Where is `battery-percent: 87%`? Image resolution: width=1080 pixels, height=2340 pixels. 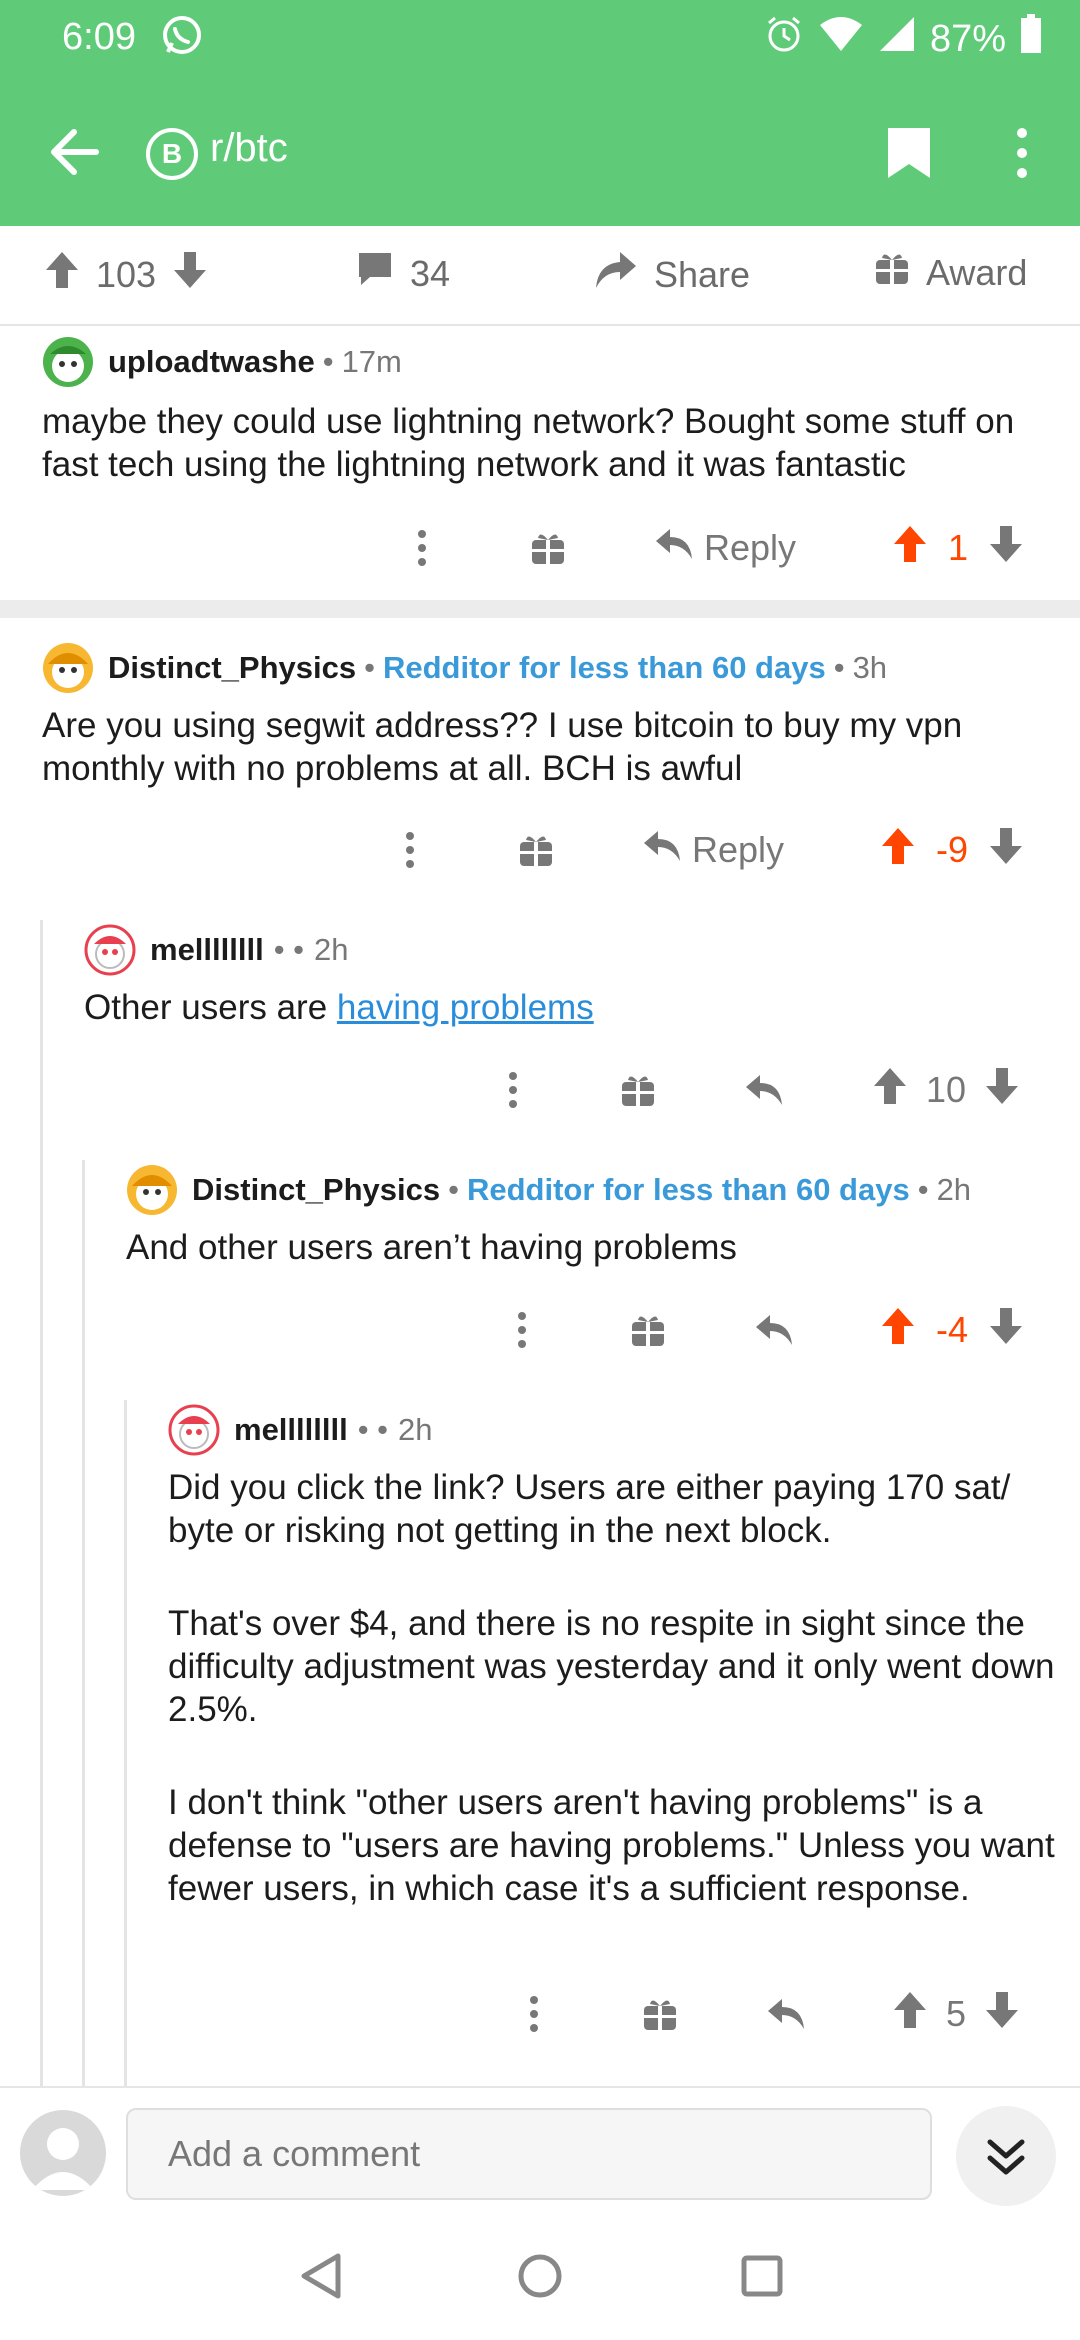 battery-percent: 87% is located at coordinates (967, 38).